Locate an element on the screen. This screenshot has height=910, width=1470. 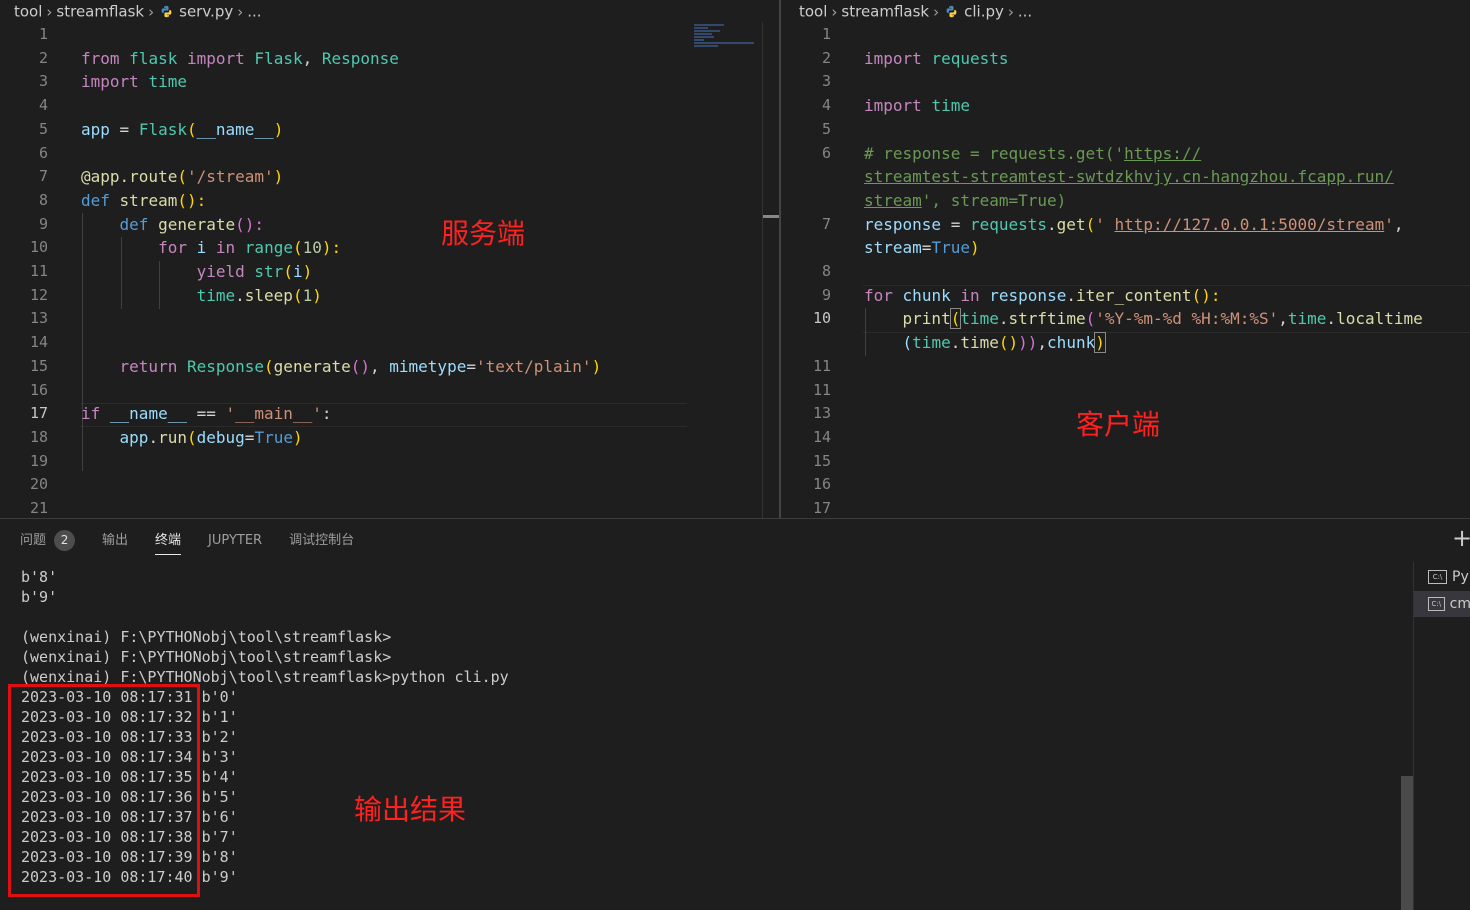
terminal-line: b'8' is located at coordinates (39, 577).